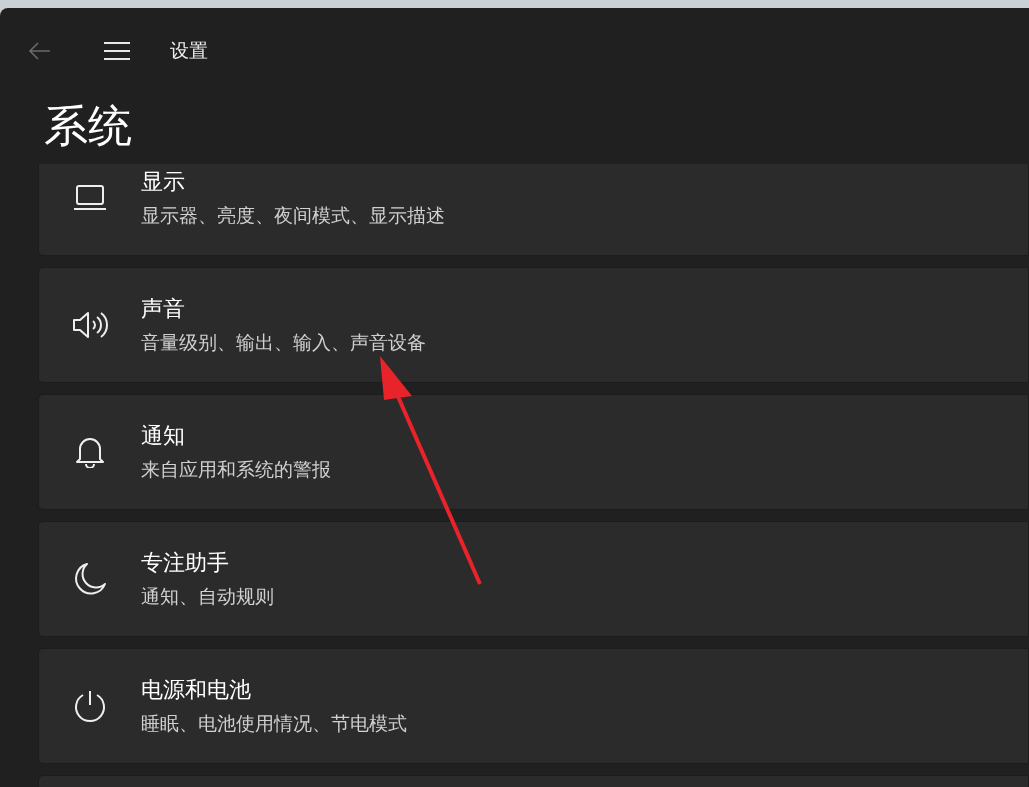 The image size is (1029, 787). What do you see at coordinates (293, 215) in the screenshot?
I see `item-description: 显示器、亮度、夜间模式、显示描述` at bounding box center [293, 215].